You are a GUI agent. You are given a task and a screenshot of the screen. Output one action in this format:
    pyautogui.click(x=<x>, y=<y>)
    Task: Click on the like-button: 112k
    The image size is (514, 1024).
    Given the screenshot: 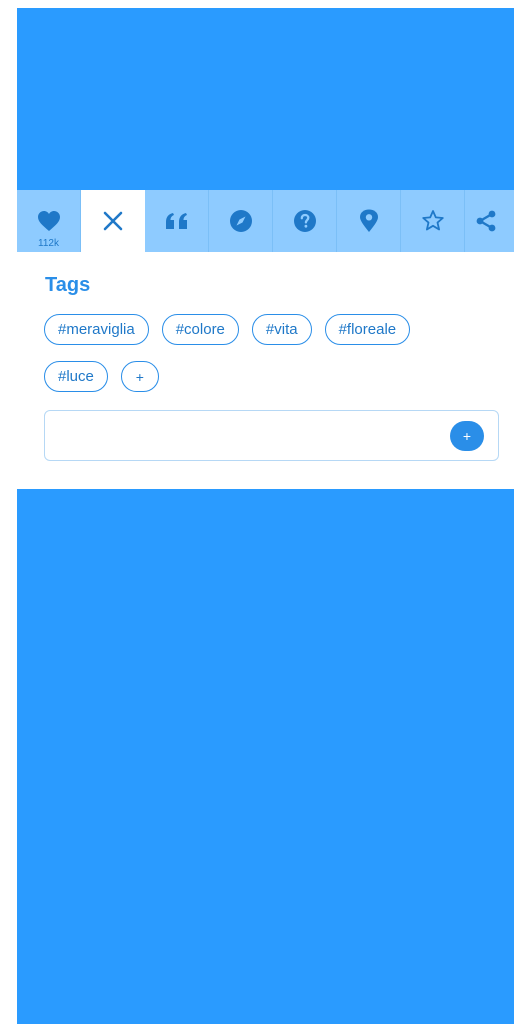 What is the action you would take?
    pyautogui.click(x=49, y=221)
    